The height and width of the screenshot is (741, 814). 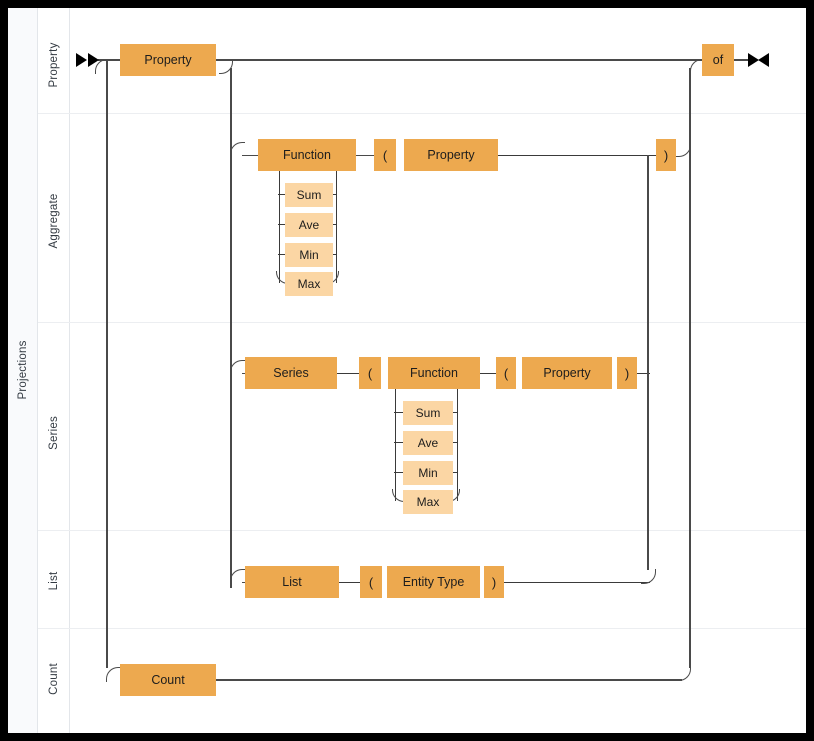 I want to click on node-aggregate-option-sum: Sum, so click(x=309, y=195).